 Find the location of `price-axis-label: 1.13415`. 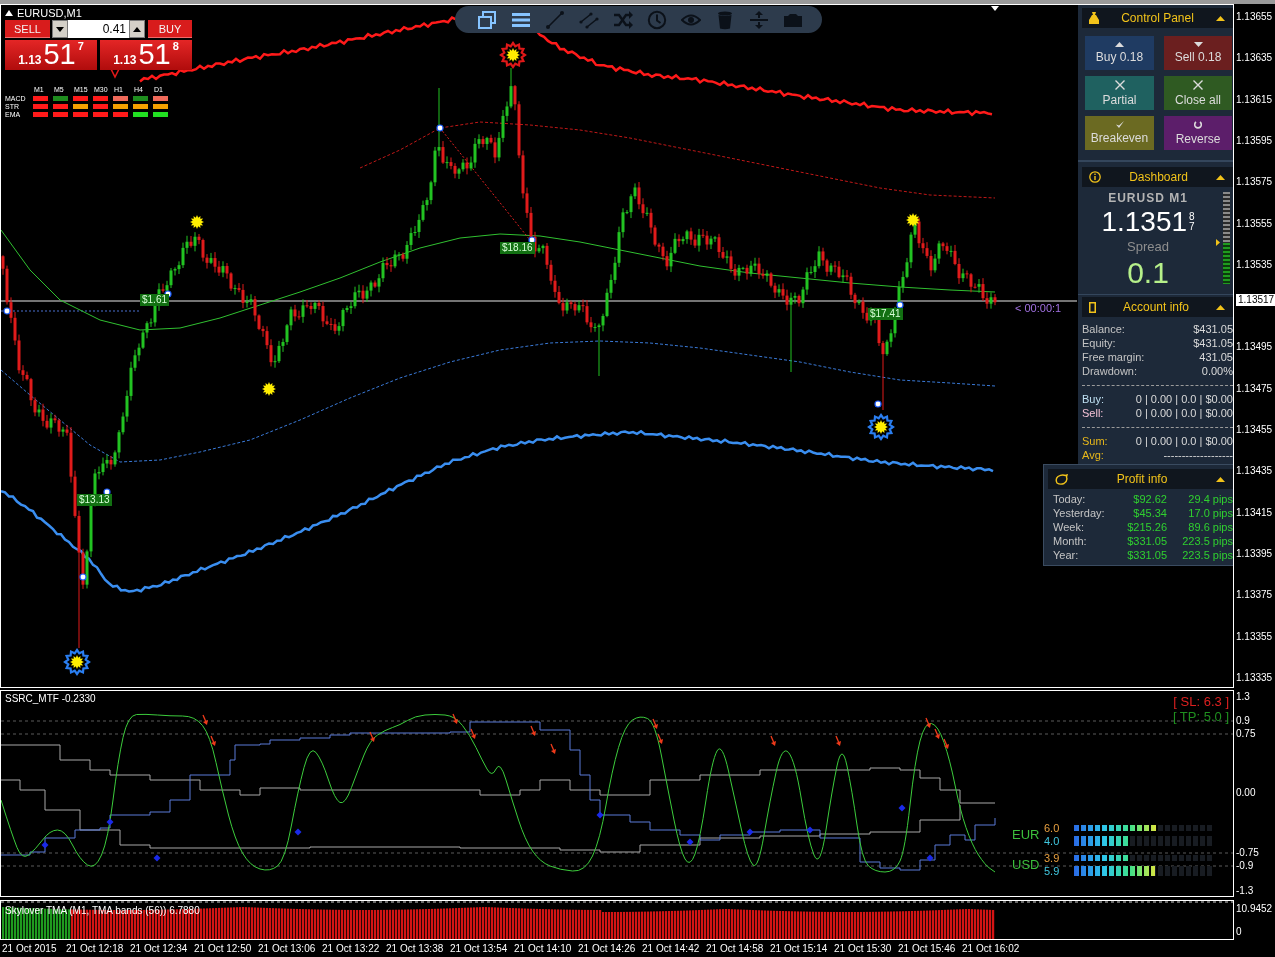

price-axis-label: 1.13415 is located at coordinates (1254, 512).